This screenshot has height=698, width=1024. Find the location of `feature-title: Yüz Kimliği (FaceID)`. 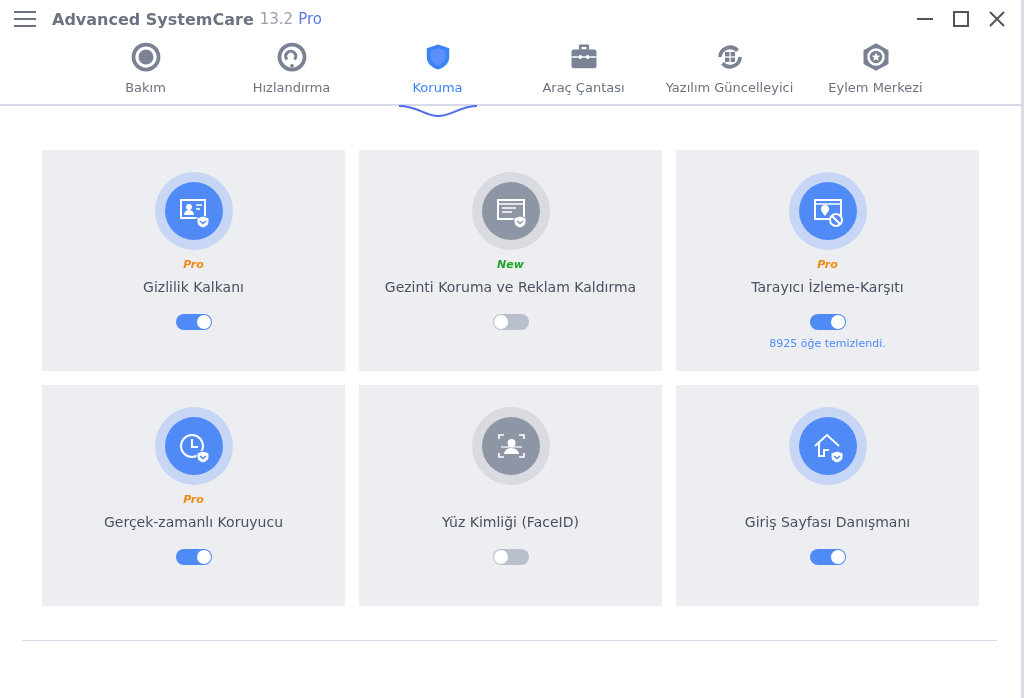

feature-title: Yüz Kimliği (FaceID) is located at coordinates (510, 522).